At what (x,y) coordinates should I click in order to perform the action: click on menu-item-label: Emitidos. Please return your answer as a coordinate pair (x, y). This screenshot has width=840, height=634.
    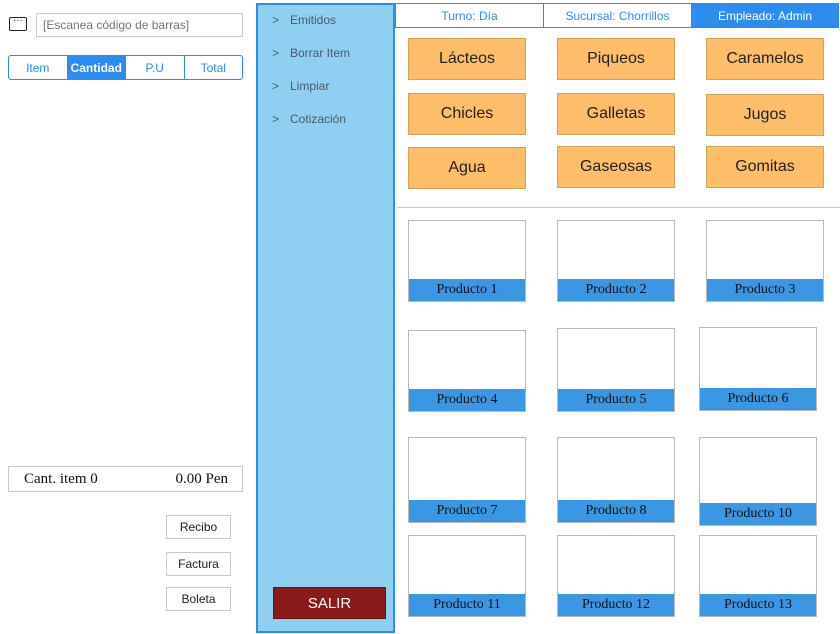
    Looking at the image, I should click on (313, 20).